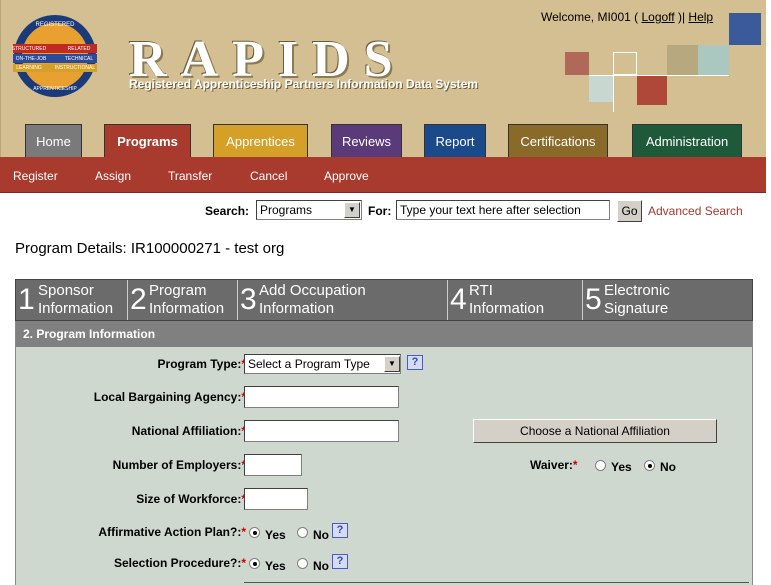  Describe the element at coordinates (312, 299) in the screenshot. I see `step-label: Add Occupation Information` at that location.